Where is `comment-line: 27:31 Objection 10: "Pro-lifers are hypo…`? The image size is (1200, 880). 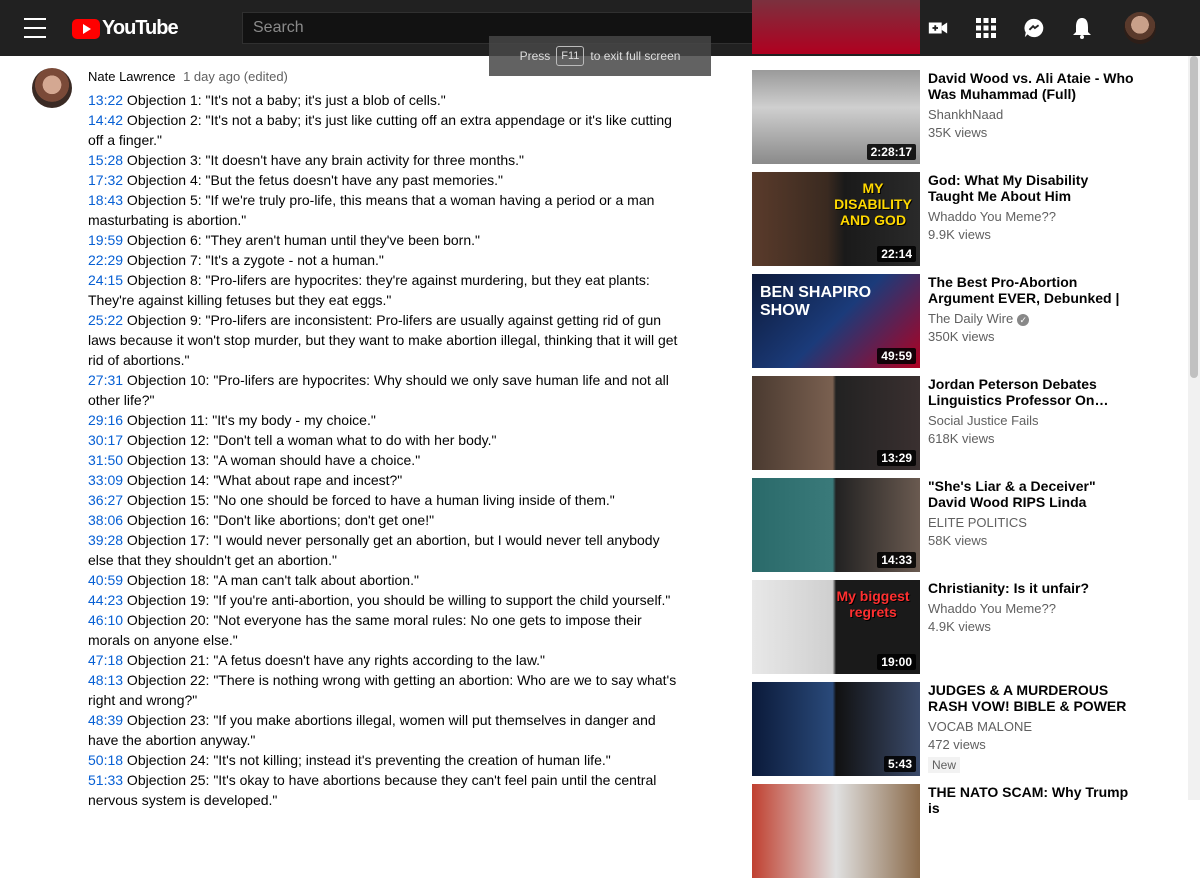 comment-line: 27:31 Objection 10: "Pro-lifers are hypo… is located at coordinates (386, 390).